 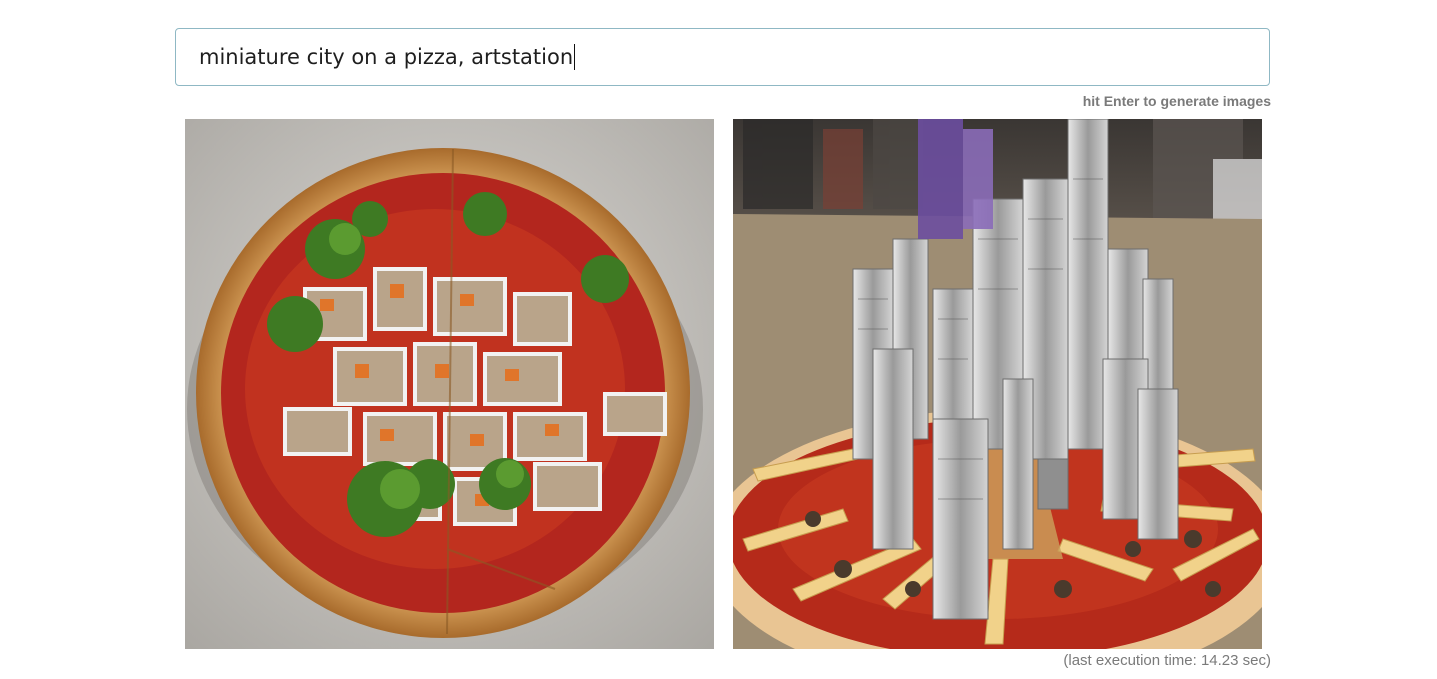 What do you see at coordinates (575, 57) in the screenshot?
I see `text-caret` at bounding box center [575, 57].